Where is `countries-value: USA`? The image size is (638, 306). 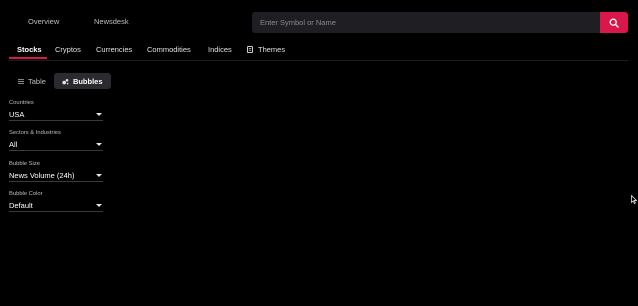 countries-value: USA is located at coordinates (17, 114).